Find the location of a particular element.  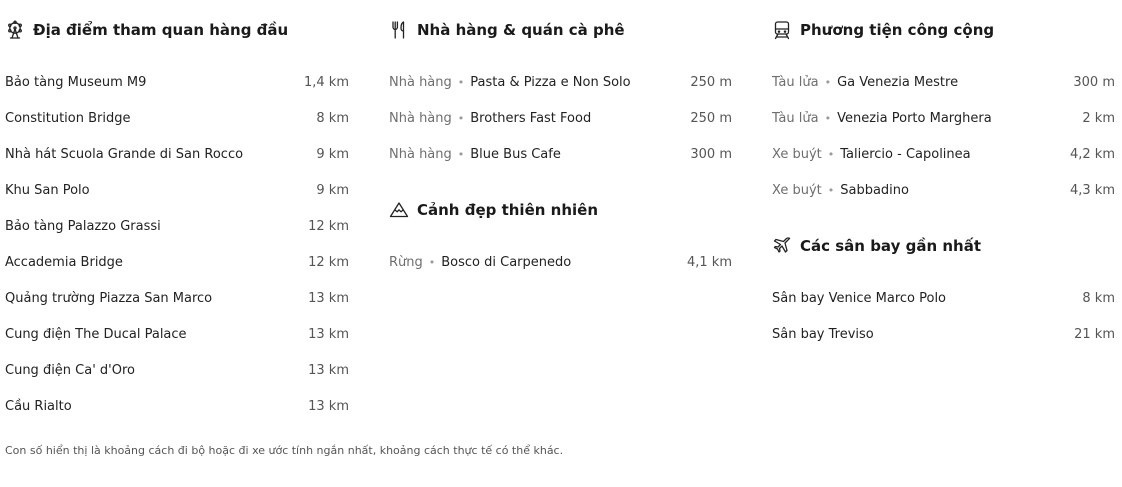

list-item: Xe buýt • Taliercio - Capolinea 4,2 km is located at coordinates (943, 154).